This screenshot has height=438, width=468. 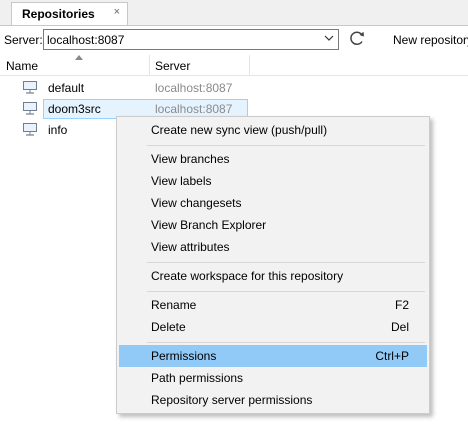 I want to click on server-label: Server:, so click(x=23, y=40).